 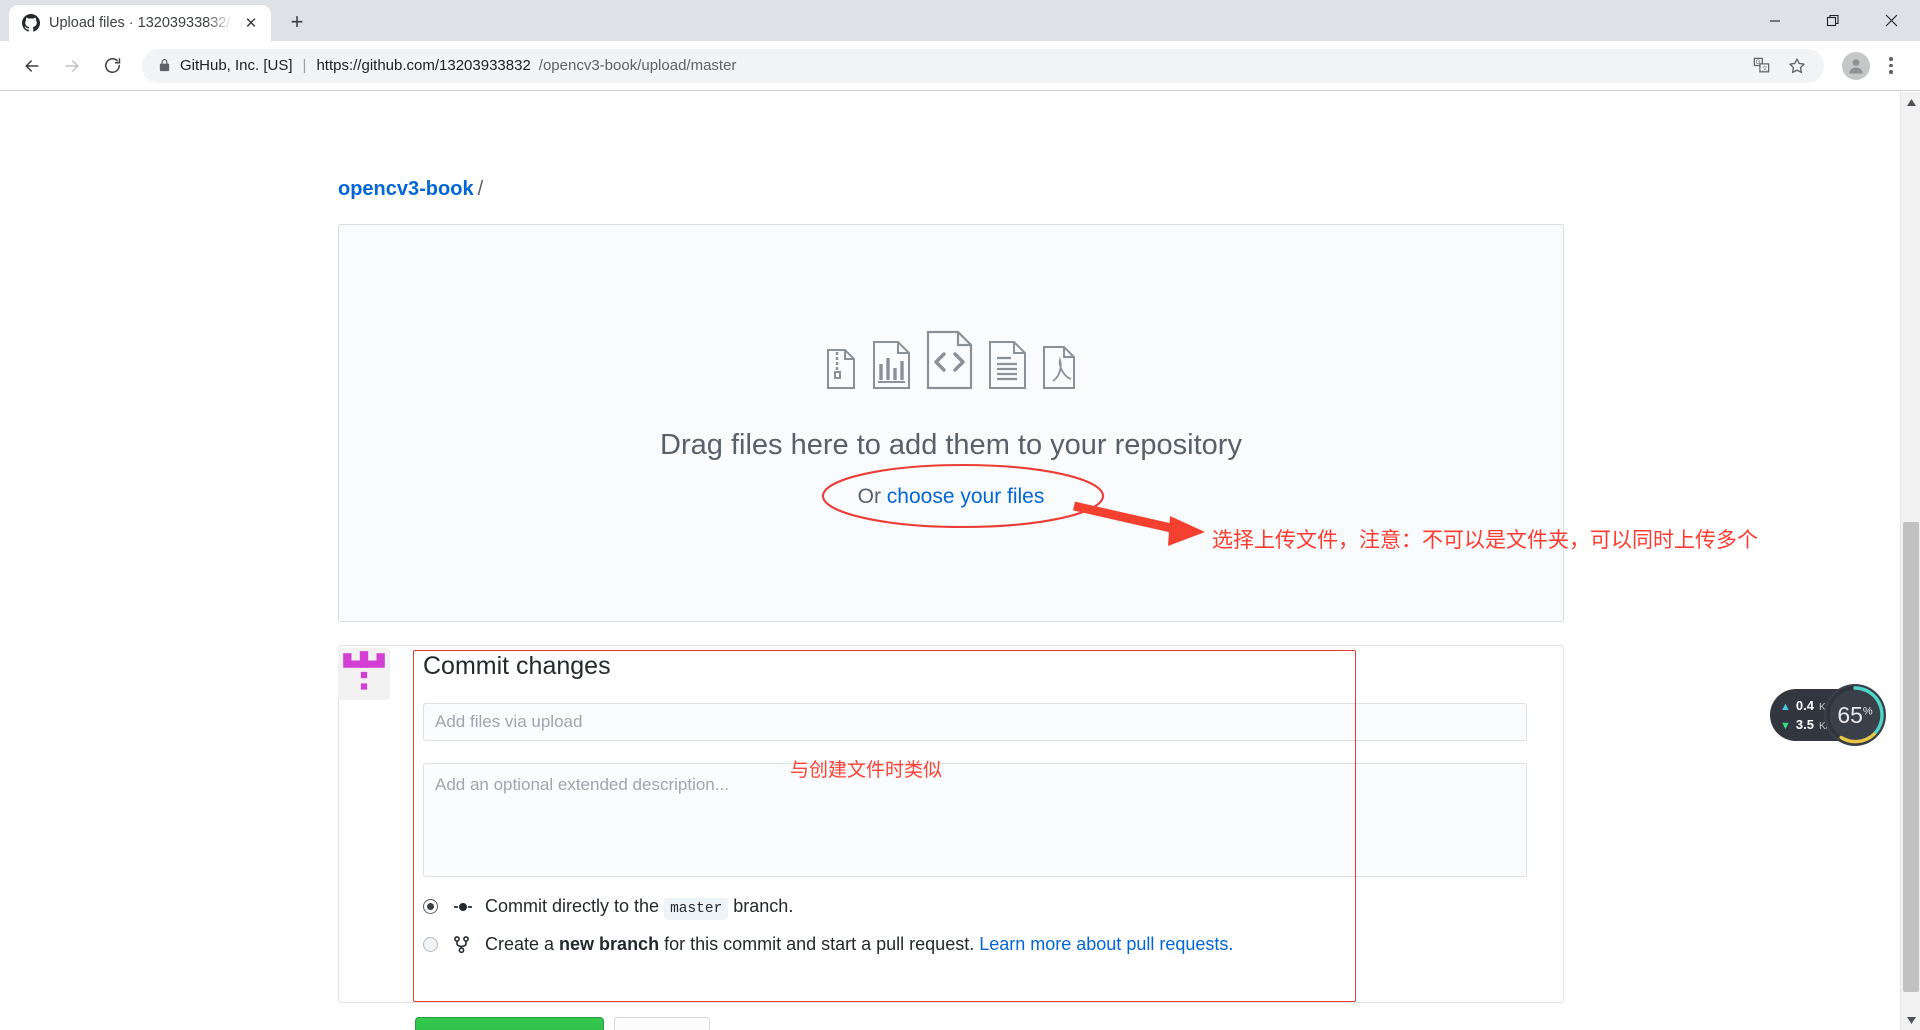 I want to click on cpu-usage-value: 65%, so click(x=1854, y=715).